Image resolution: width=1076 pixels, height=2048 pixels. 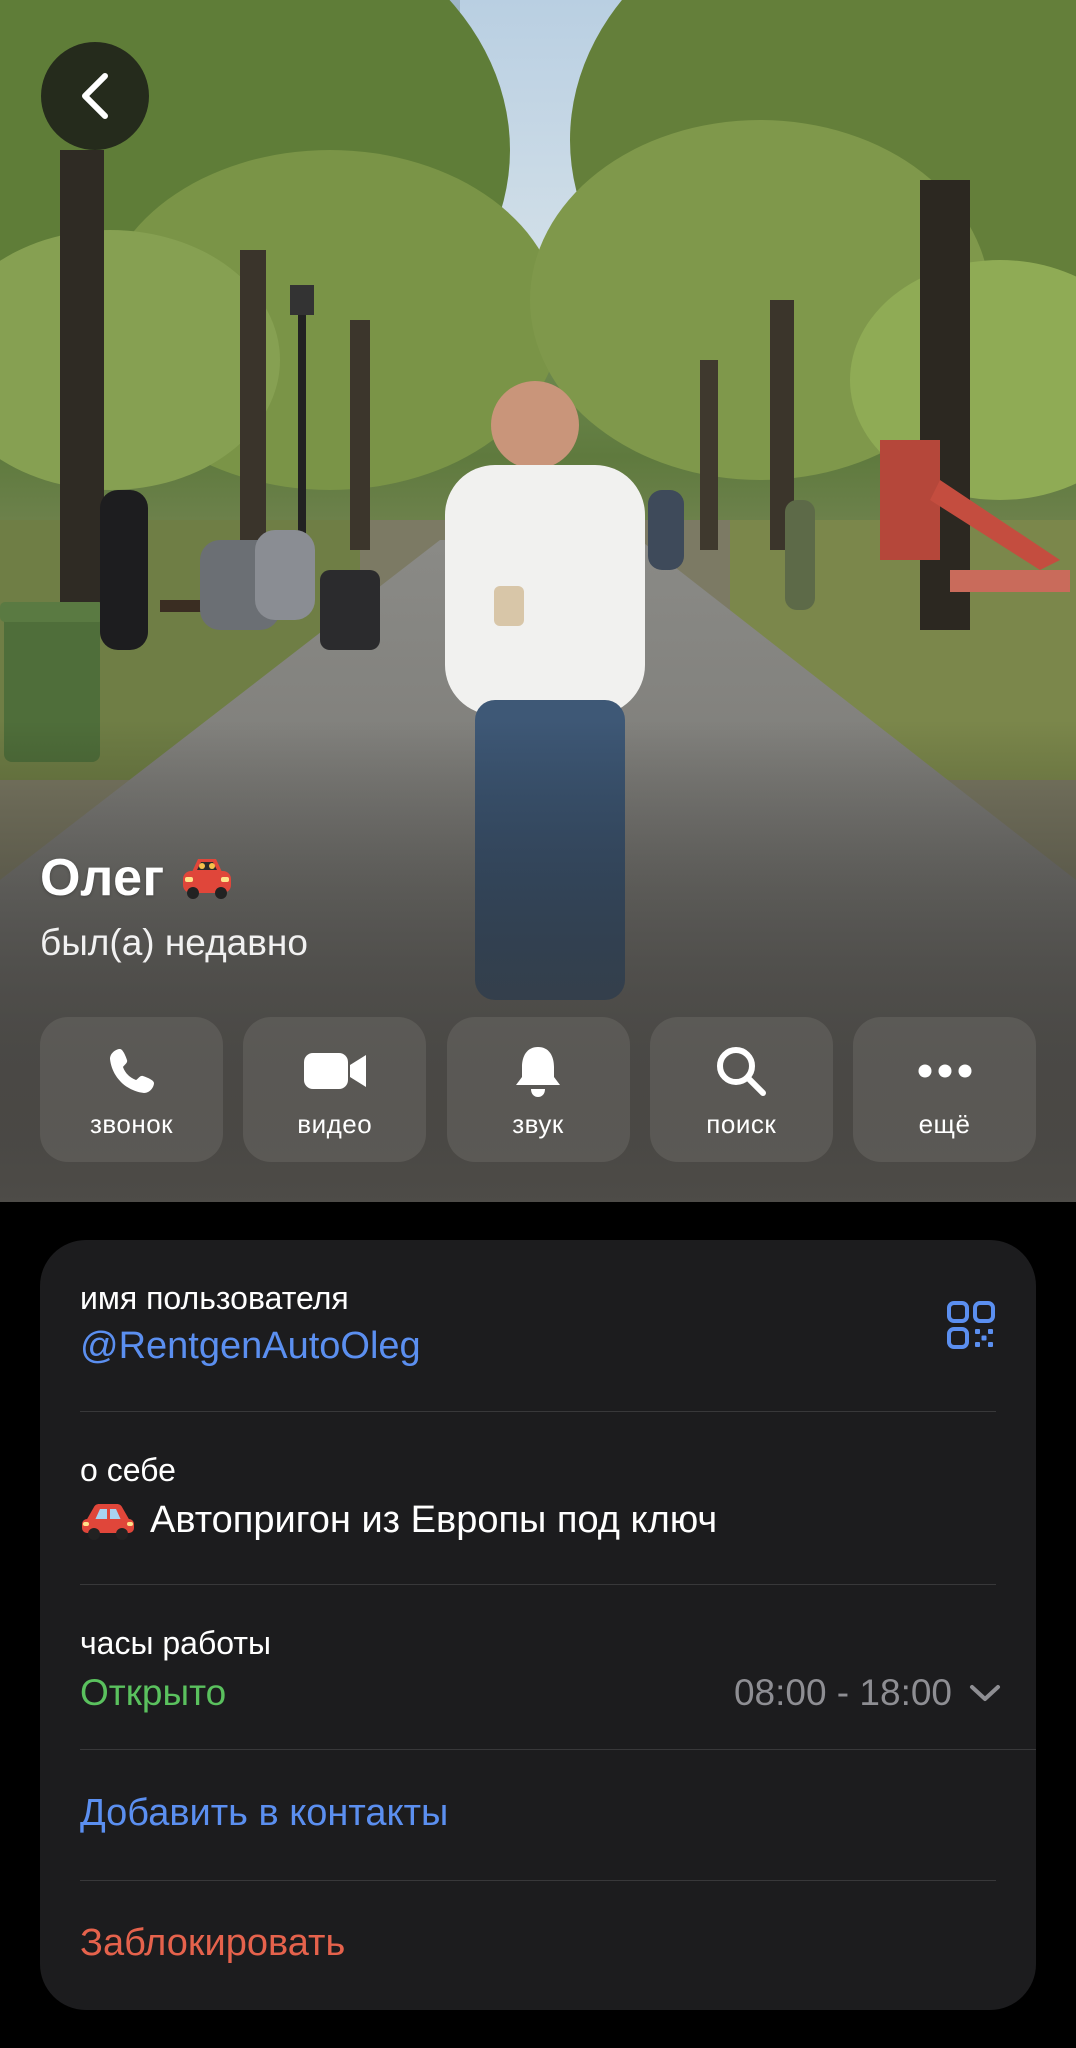 I want to click on more-button: ещё, so click(x=944, y=1089).